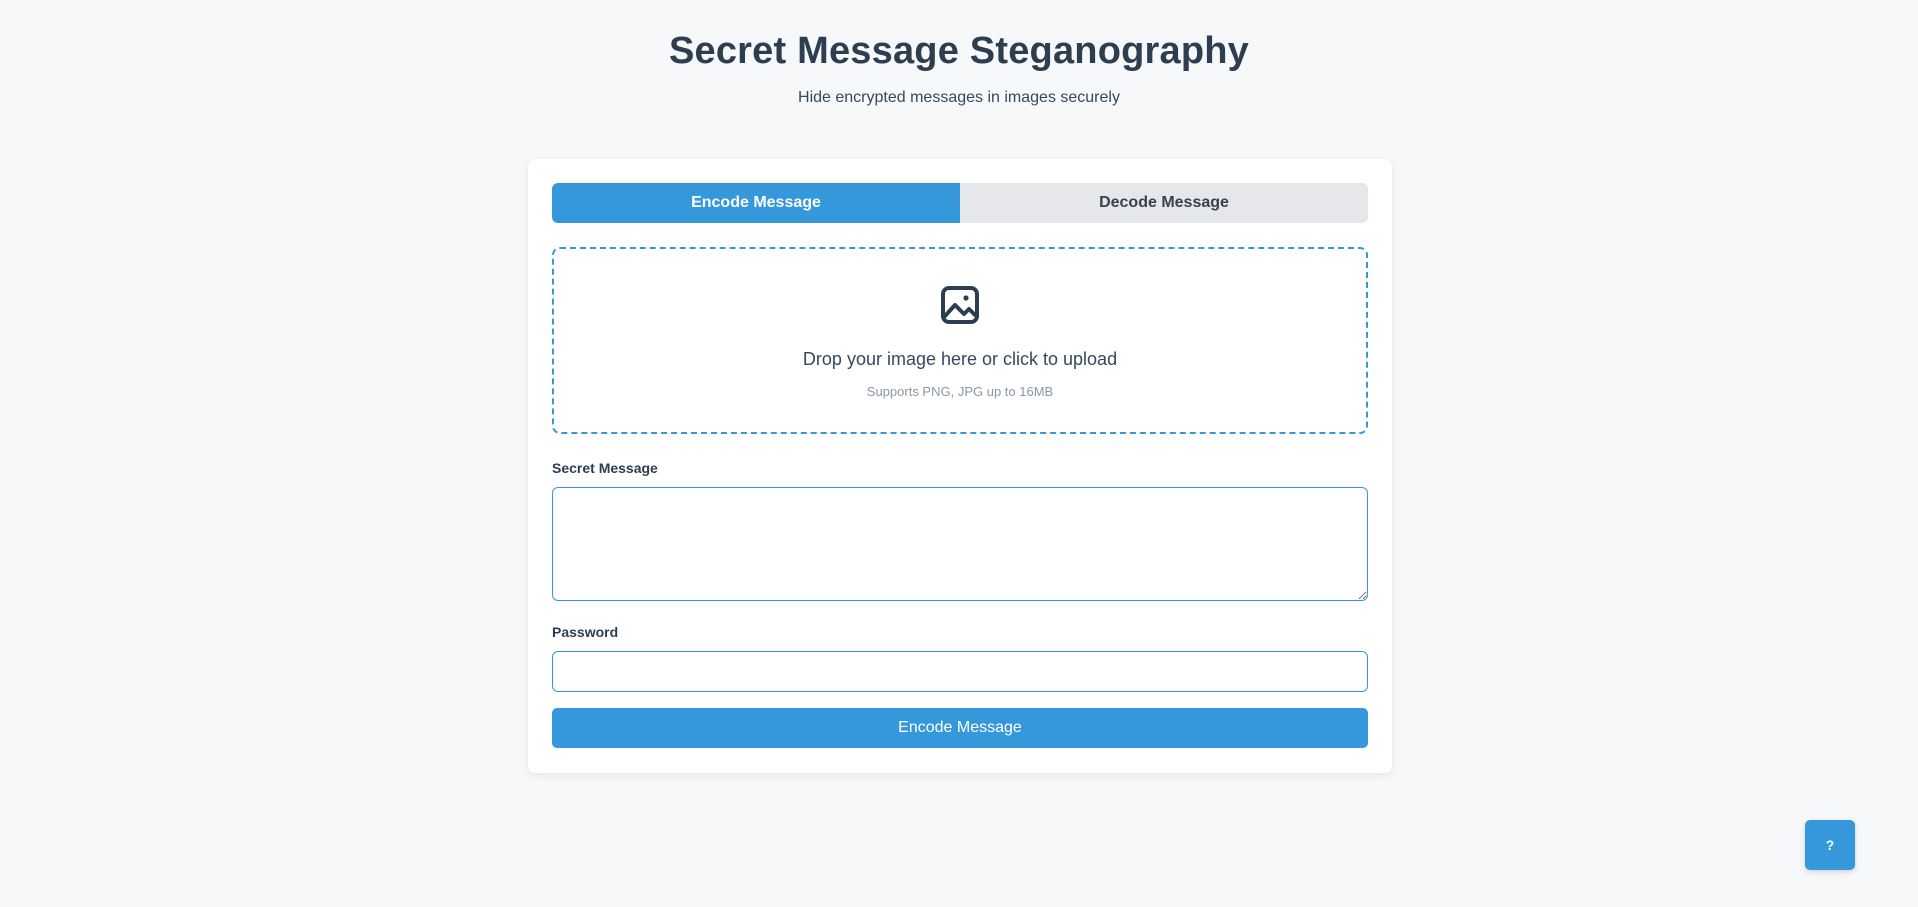 This screenshot has width=1918, height=907. What do you see at coordinates (1830, 845) in the screenshot?
I see `help-button: ?` at bounding box center [1830, 845].